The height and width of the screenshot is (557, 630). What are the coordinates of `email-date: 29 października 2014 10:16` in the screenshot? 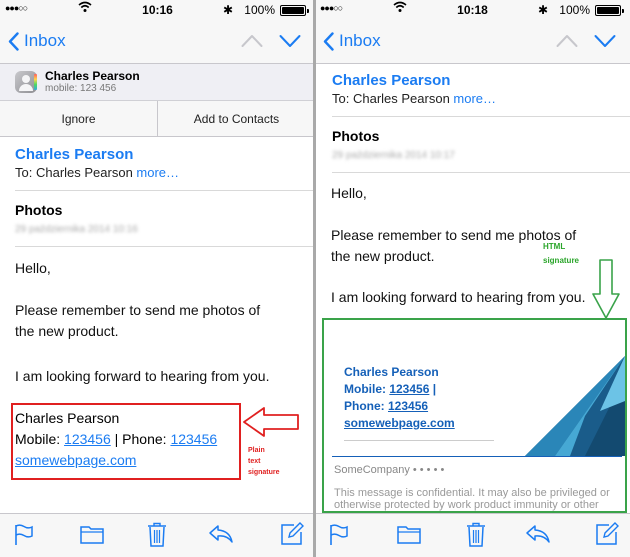 It's located at (76, 229).